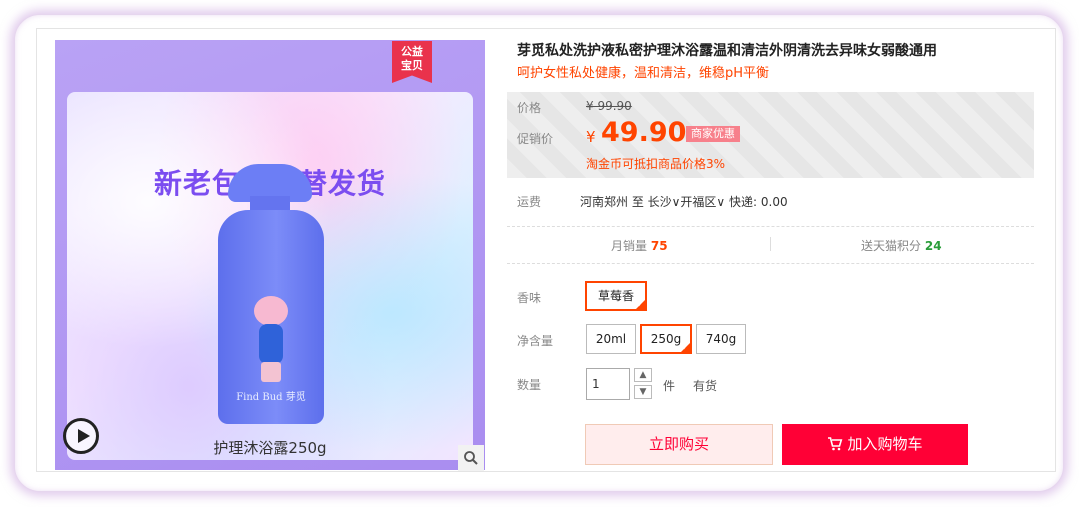  Describe the element at coordinates (659, 246) in the screenshot. I see `monthly-sales-value: 75` at that location.